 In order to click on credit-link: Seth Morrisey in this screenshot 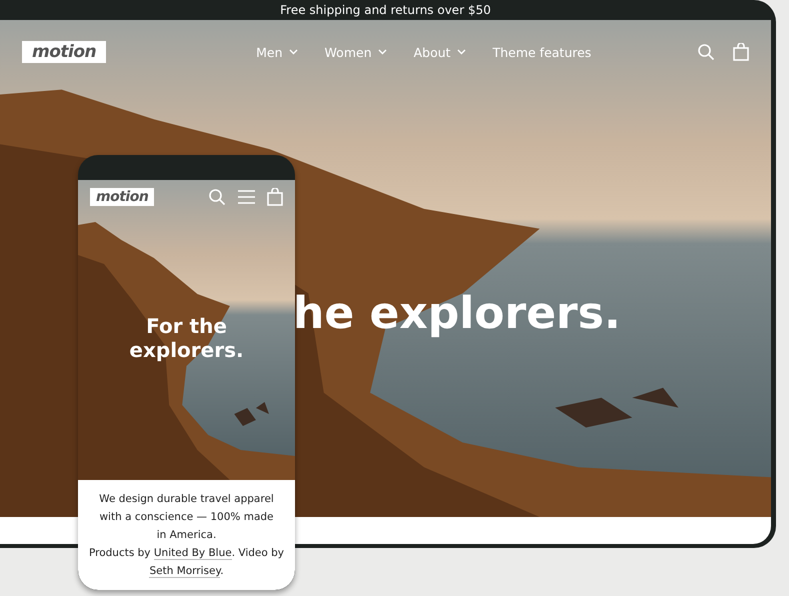, I will do `click(184, 571)`.